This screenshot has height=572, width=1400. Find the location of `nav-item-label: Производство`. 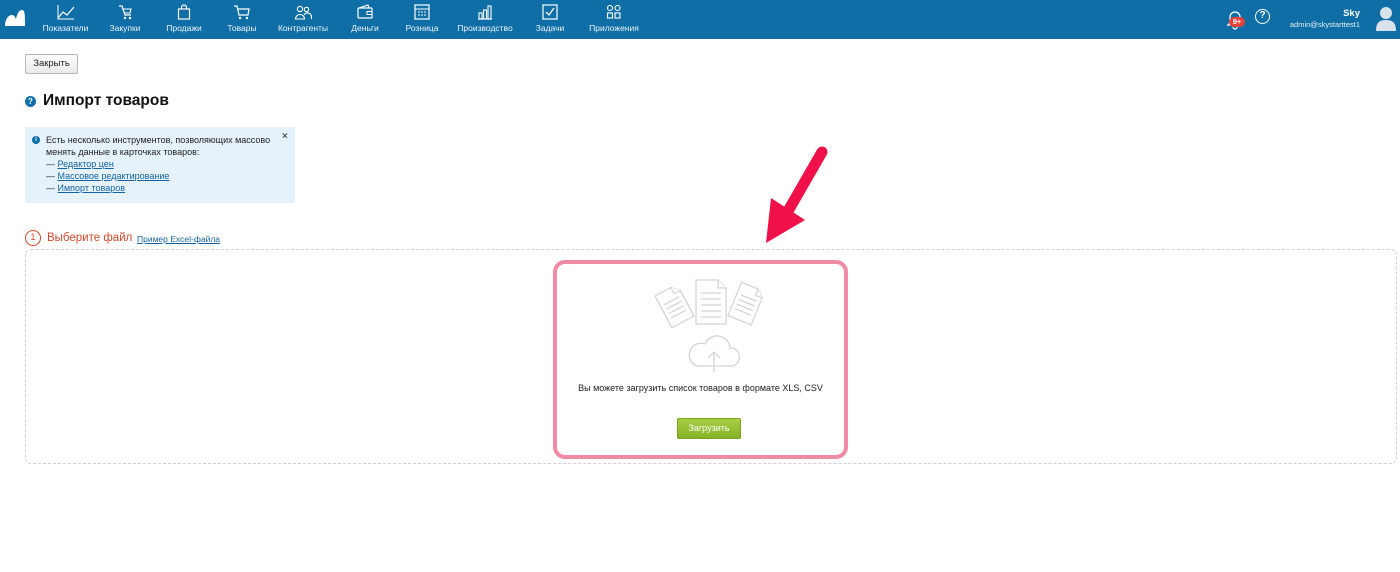

nav-item-label: Производство is located at coordinates (485, 28).